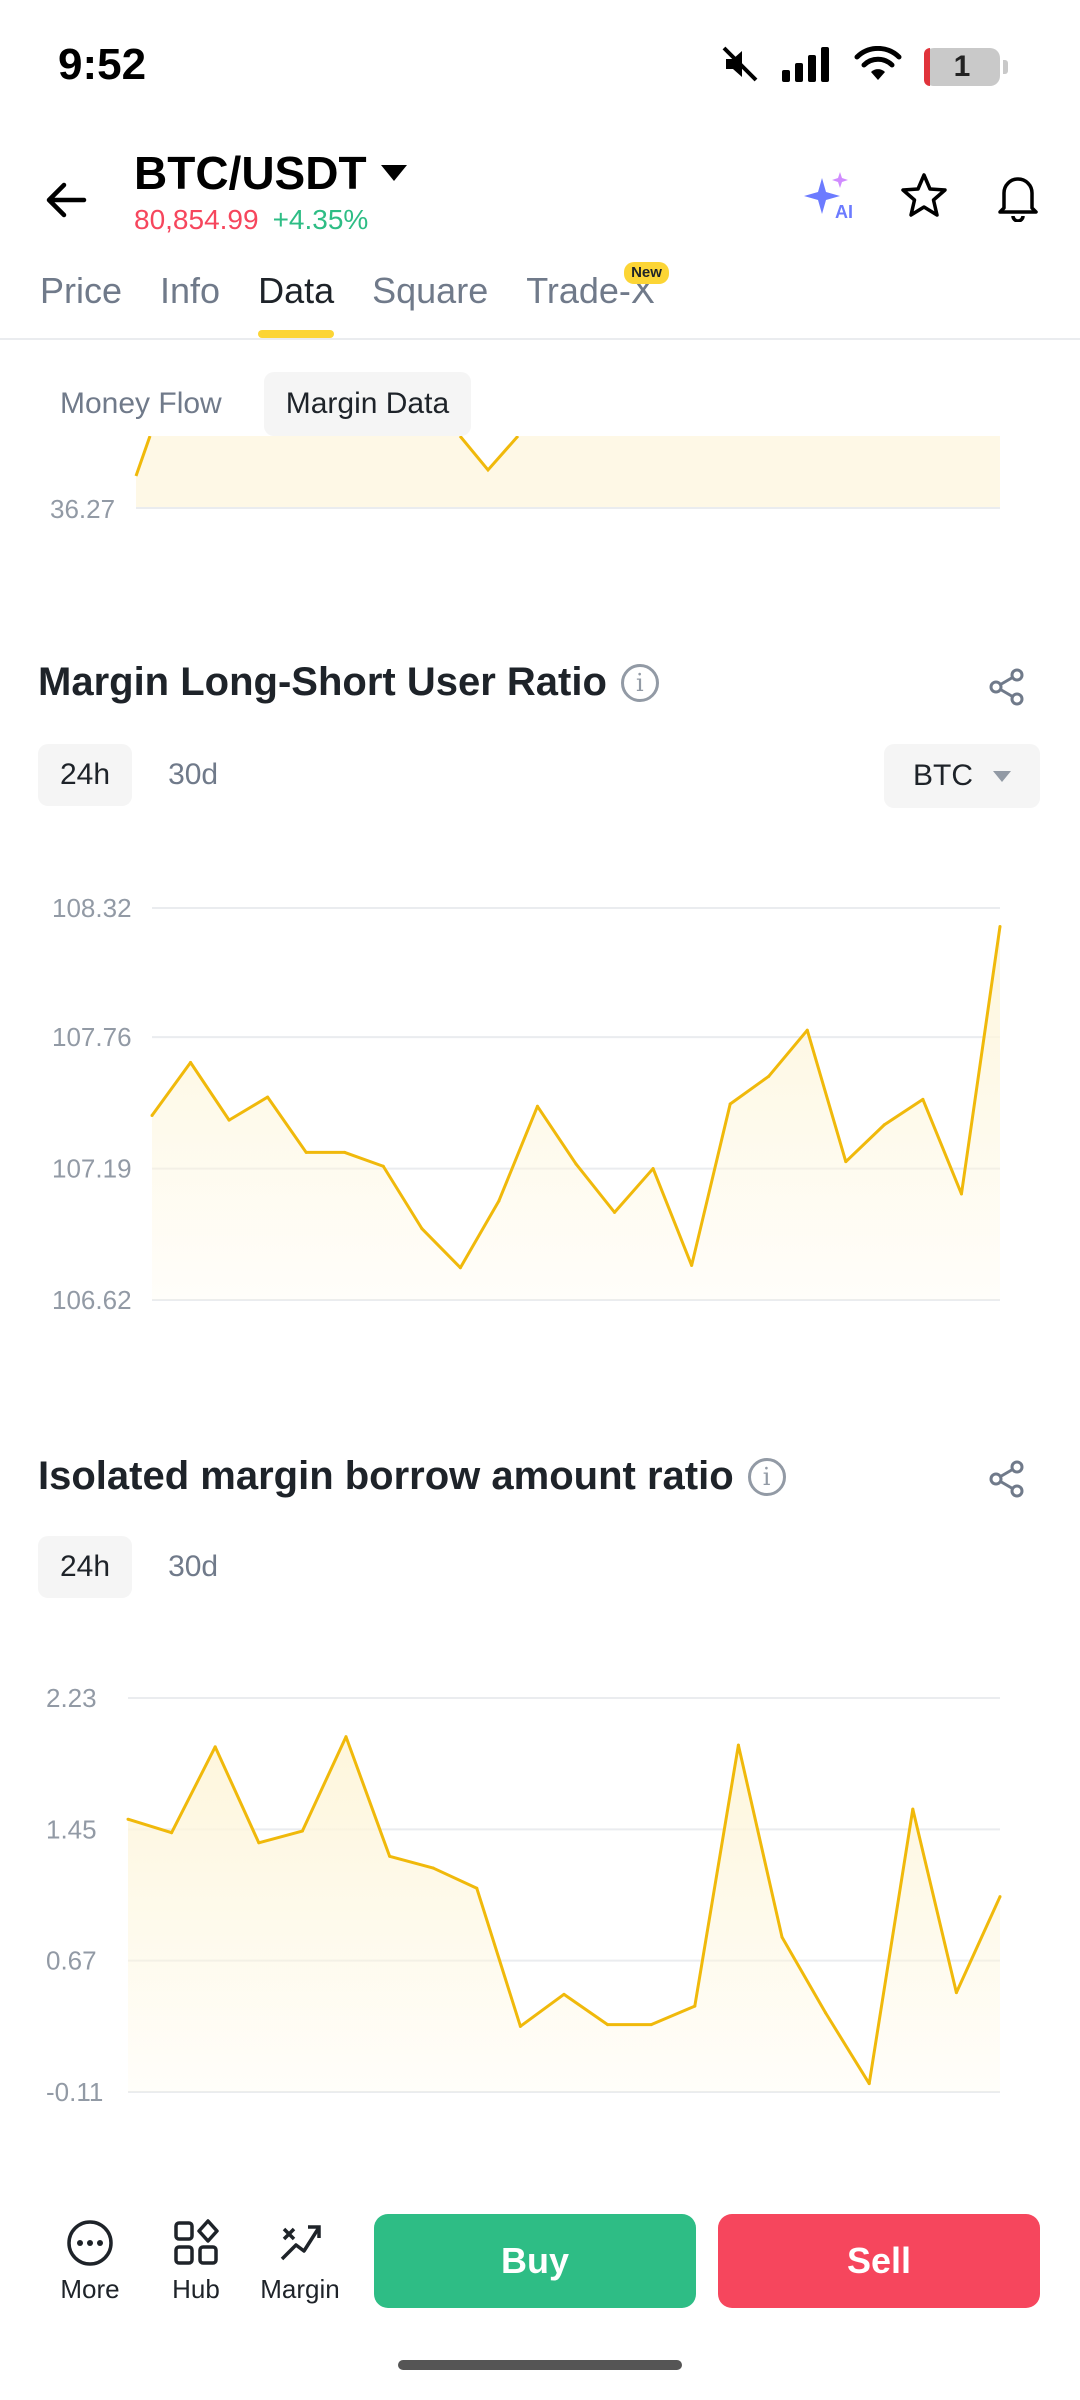 This screenshot has width=1080, height=2400. I want to click on long-short-title-row: Margin Long-Short User Ratio i, so click(348, 682).